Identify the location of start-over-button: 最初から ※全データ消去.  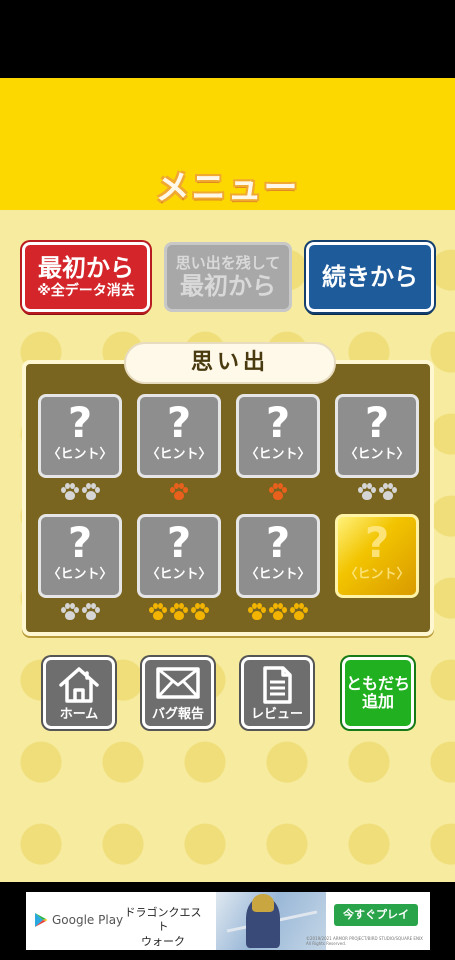
(86, 277).